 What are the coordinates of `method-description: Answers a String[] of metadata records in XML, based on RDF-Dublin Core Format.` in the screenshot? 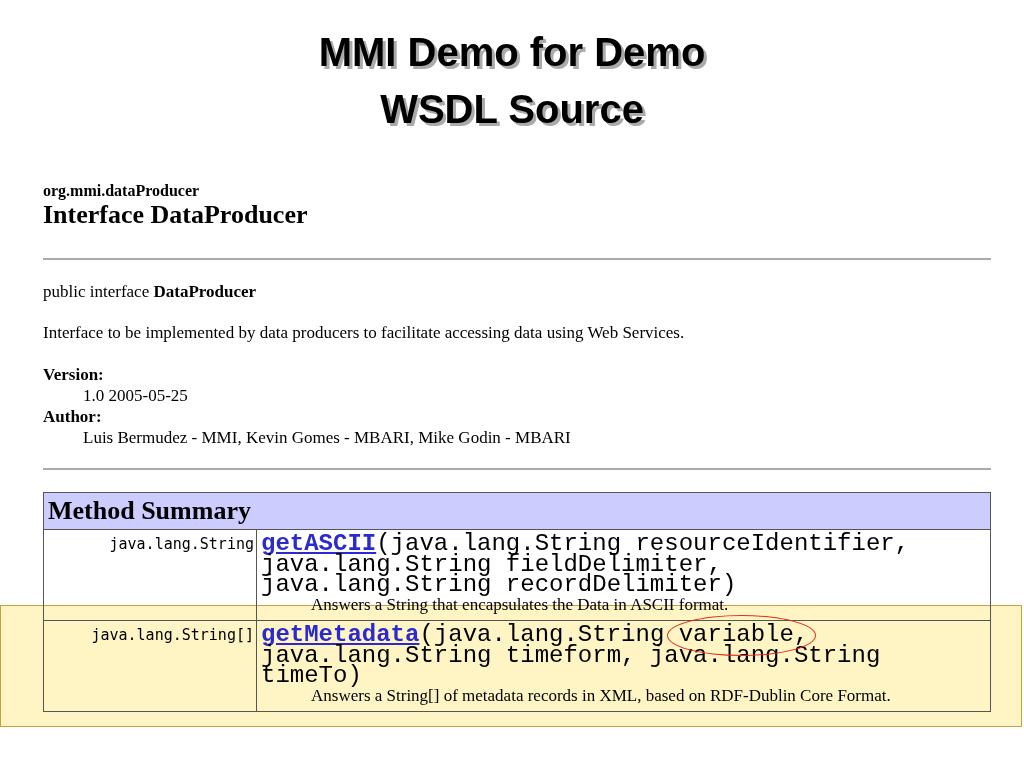 It's located at (601, 695).